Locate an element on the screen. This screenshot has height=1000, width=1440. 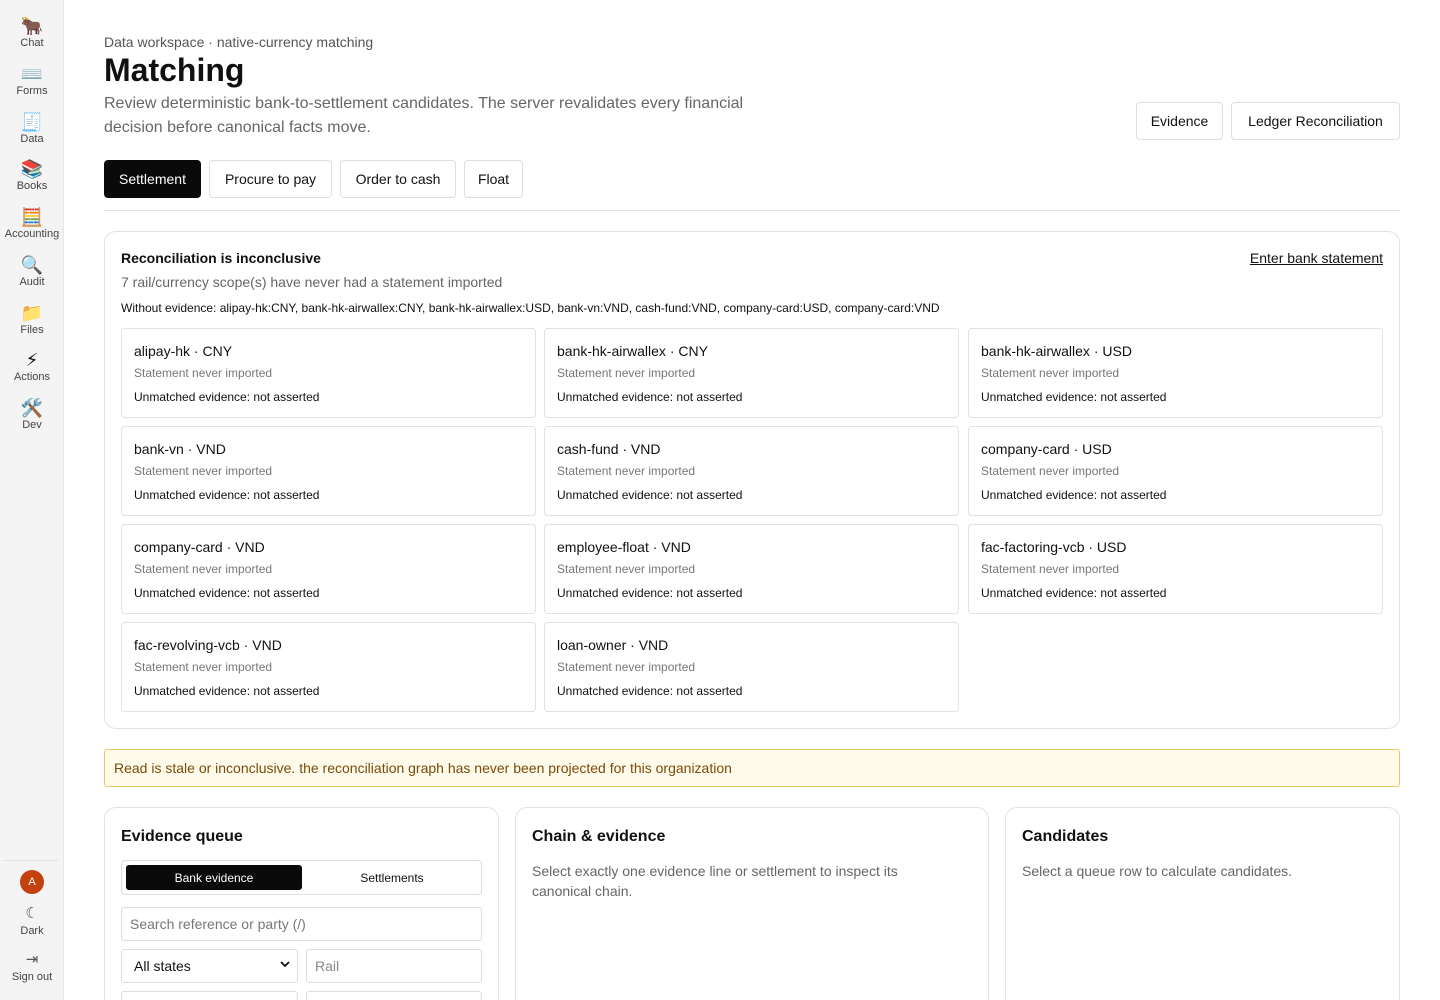
sidebar-item-forms: ⌨️ Forms is located at coordinates (32, 86).